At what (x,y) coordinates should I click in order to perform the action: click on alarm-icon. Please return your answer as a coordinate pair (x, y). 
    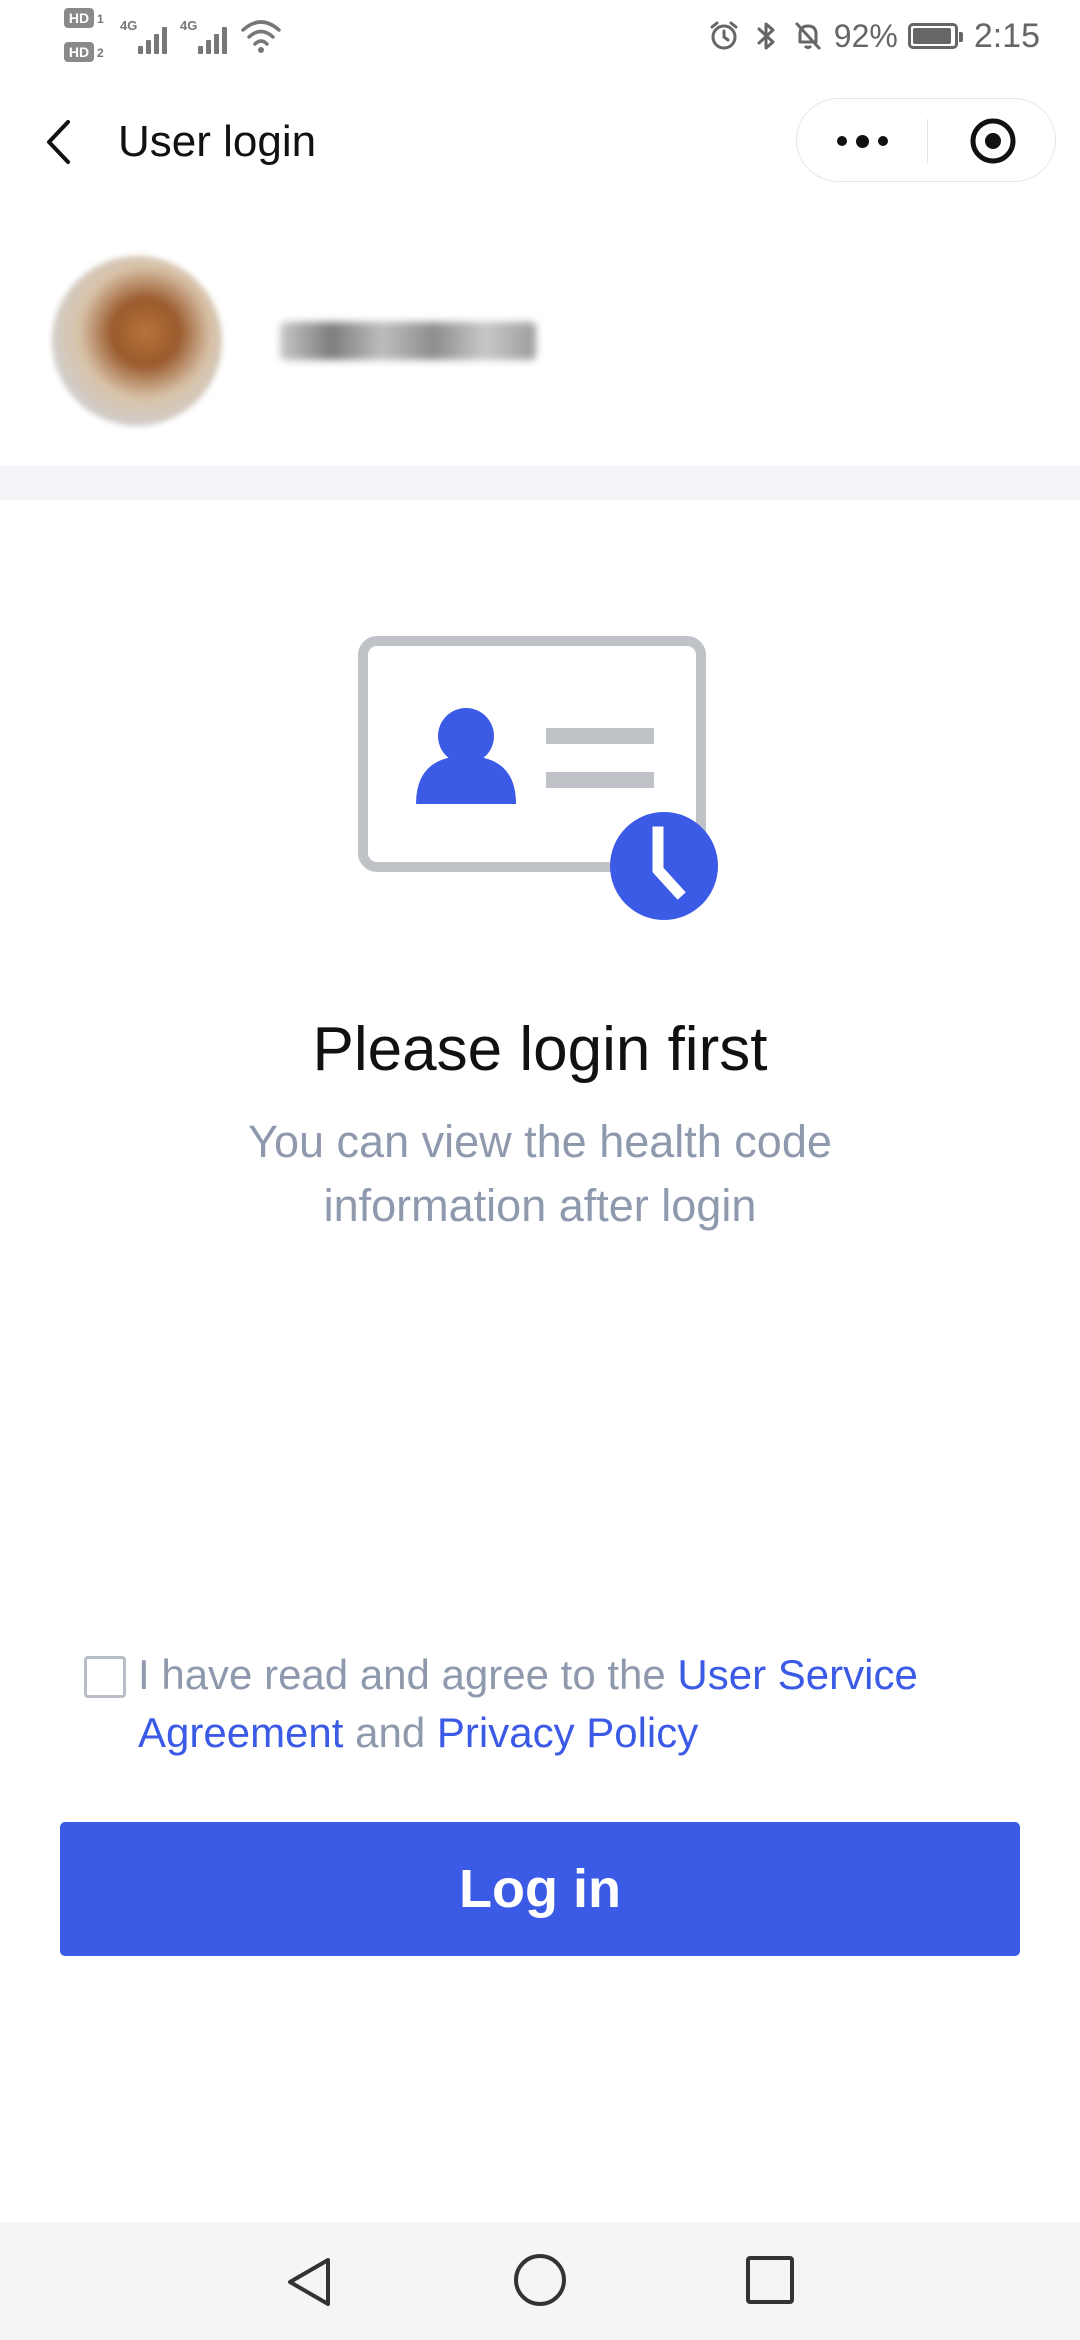
    Looking at the image, I should click on (724, 35).